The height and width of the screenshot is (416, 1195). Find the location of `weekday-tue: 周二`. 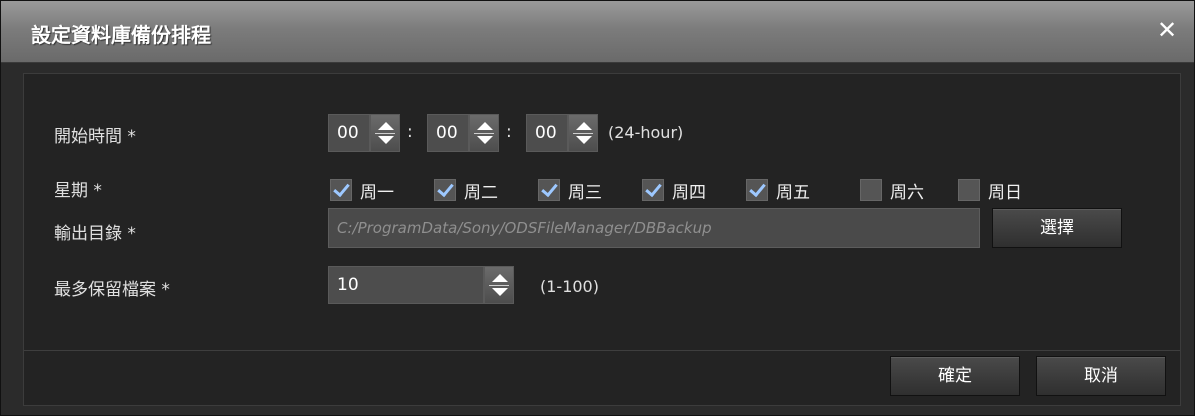

weekday-tue: 周二 is located at coordinates (466, 190).